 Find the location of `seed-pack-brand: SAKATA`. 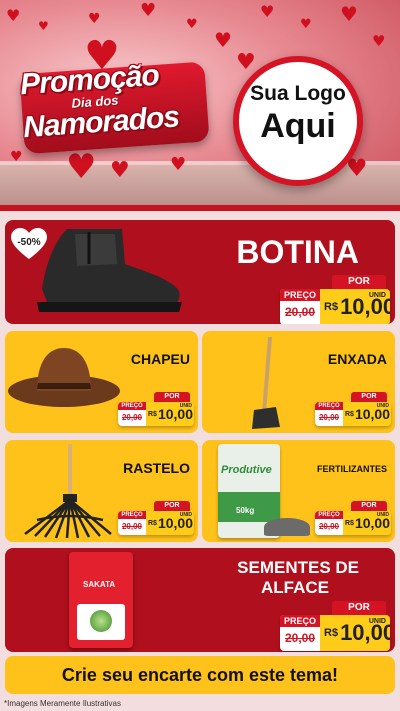

seed-pack-brand: SAKATA is located at coordinates (99, 584).